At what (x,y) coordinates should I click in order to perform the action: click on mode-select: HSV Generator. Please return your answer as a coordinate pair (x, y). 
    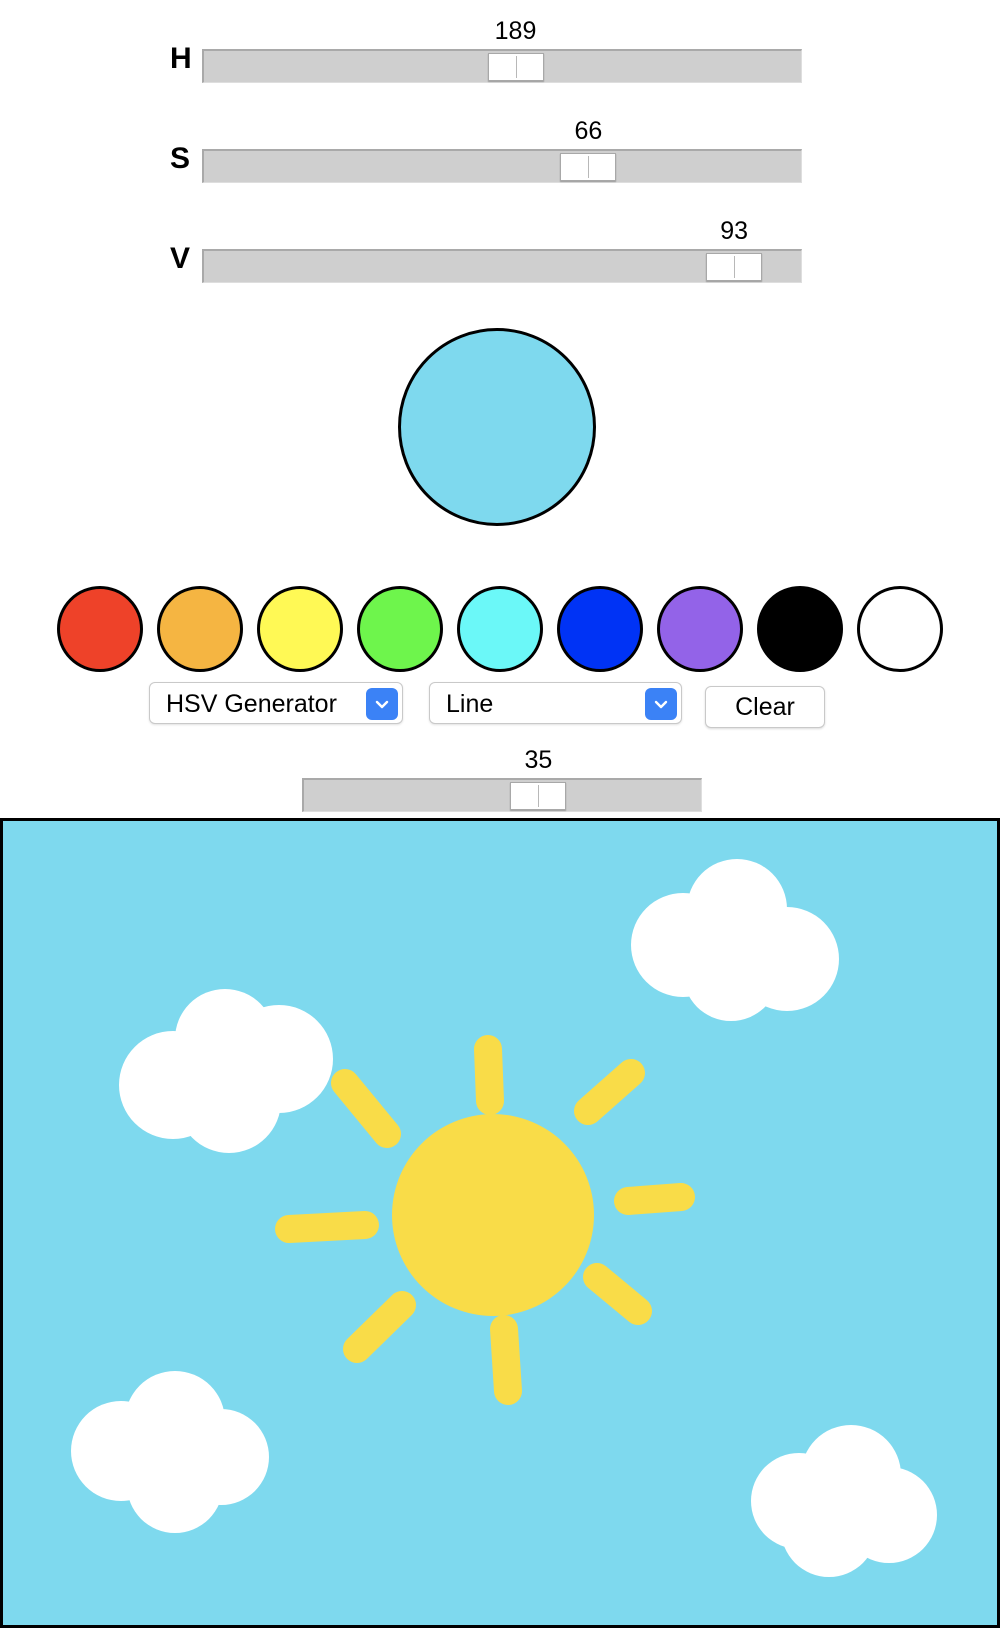
    Looking at the image, I should click on (276, 703).